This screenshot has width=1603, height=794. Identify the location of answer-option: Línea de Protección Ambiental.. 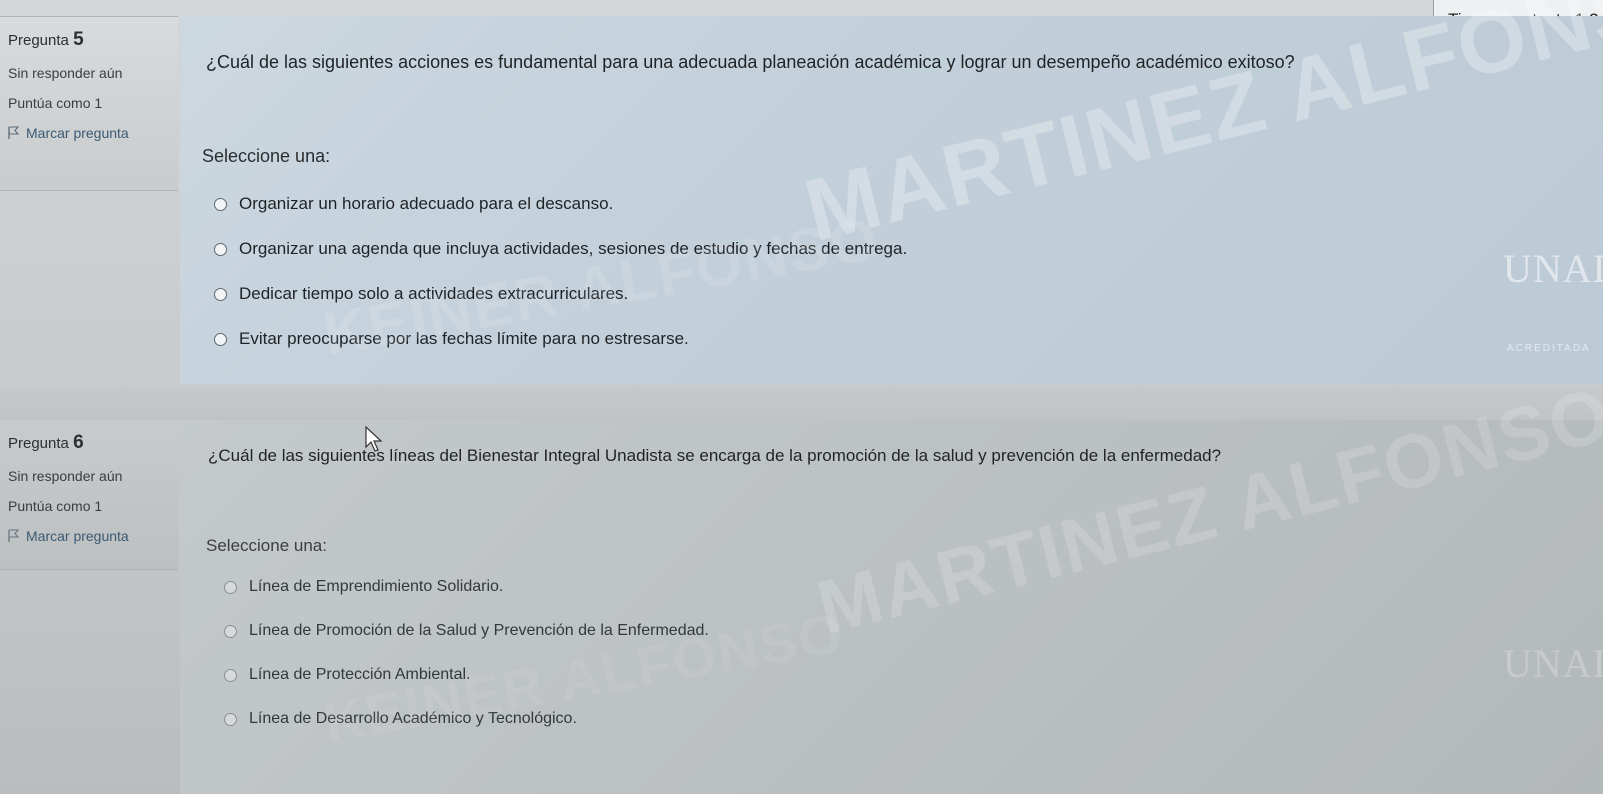
(466, 675).